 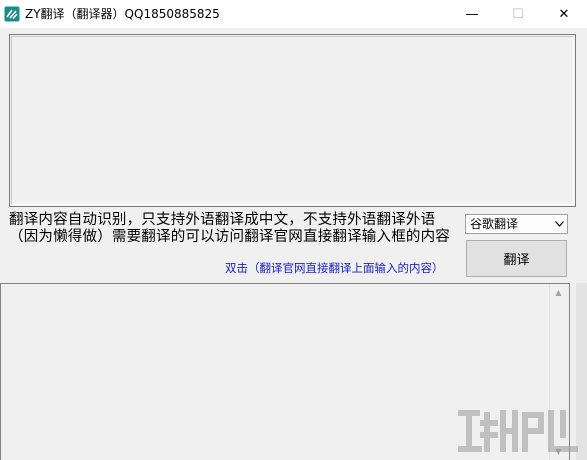 I want to click on maximize-button: ☐, so click(x=518, y=14).